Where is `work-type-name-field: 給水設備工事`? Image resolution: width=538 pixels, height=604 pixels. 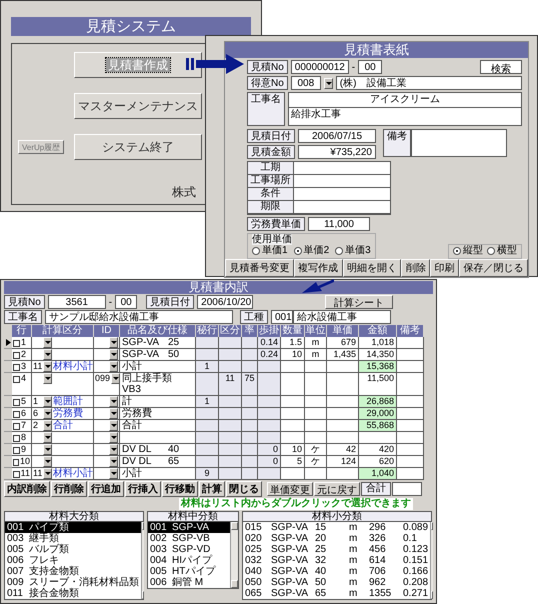 work-type-name-field: 給水設備工事 is located at coordinates (342, 317).